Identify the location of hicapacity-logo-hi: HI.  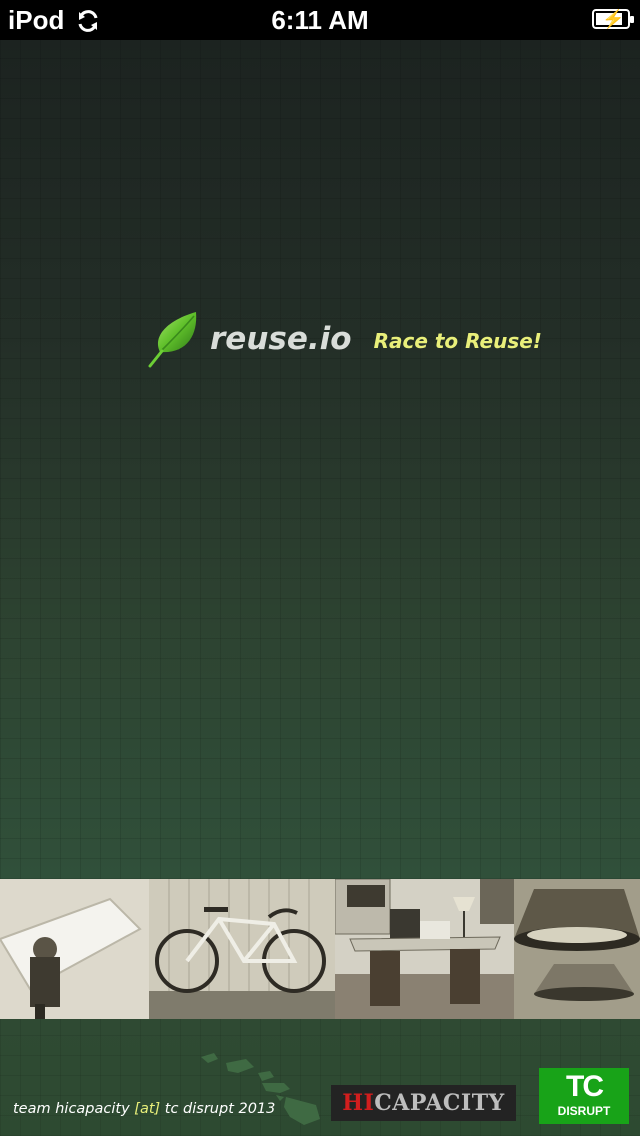
(358, 1103).